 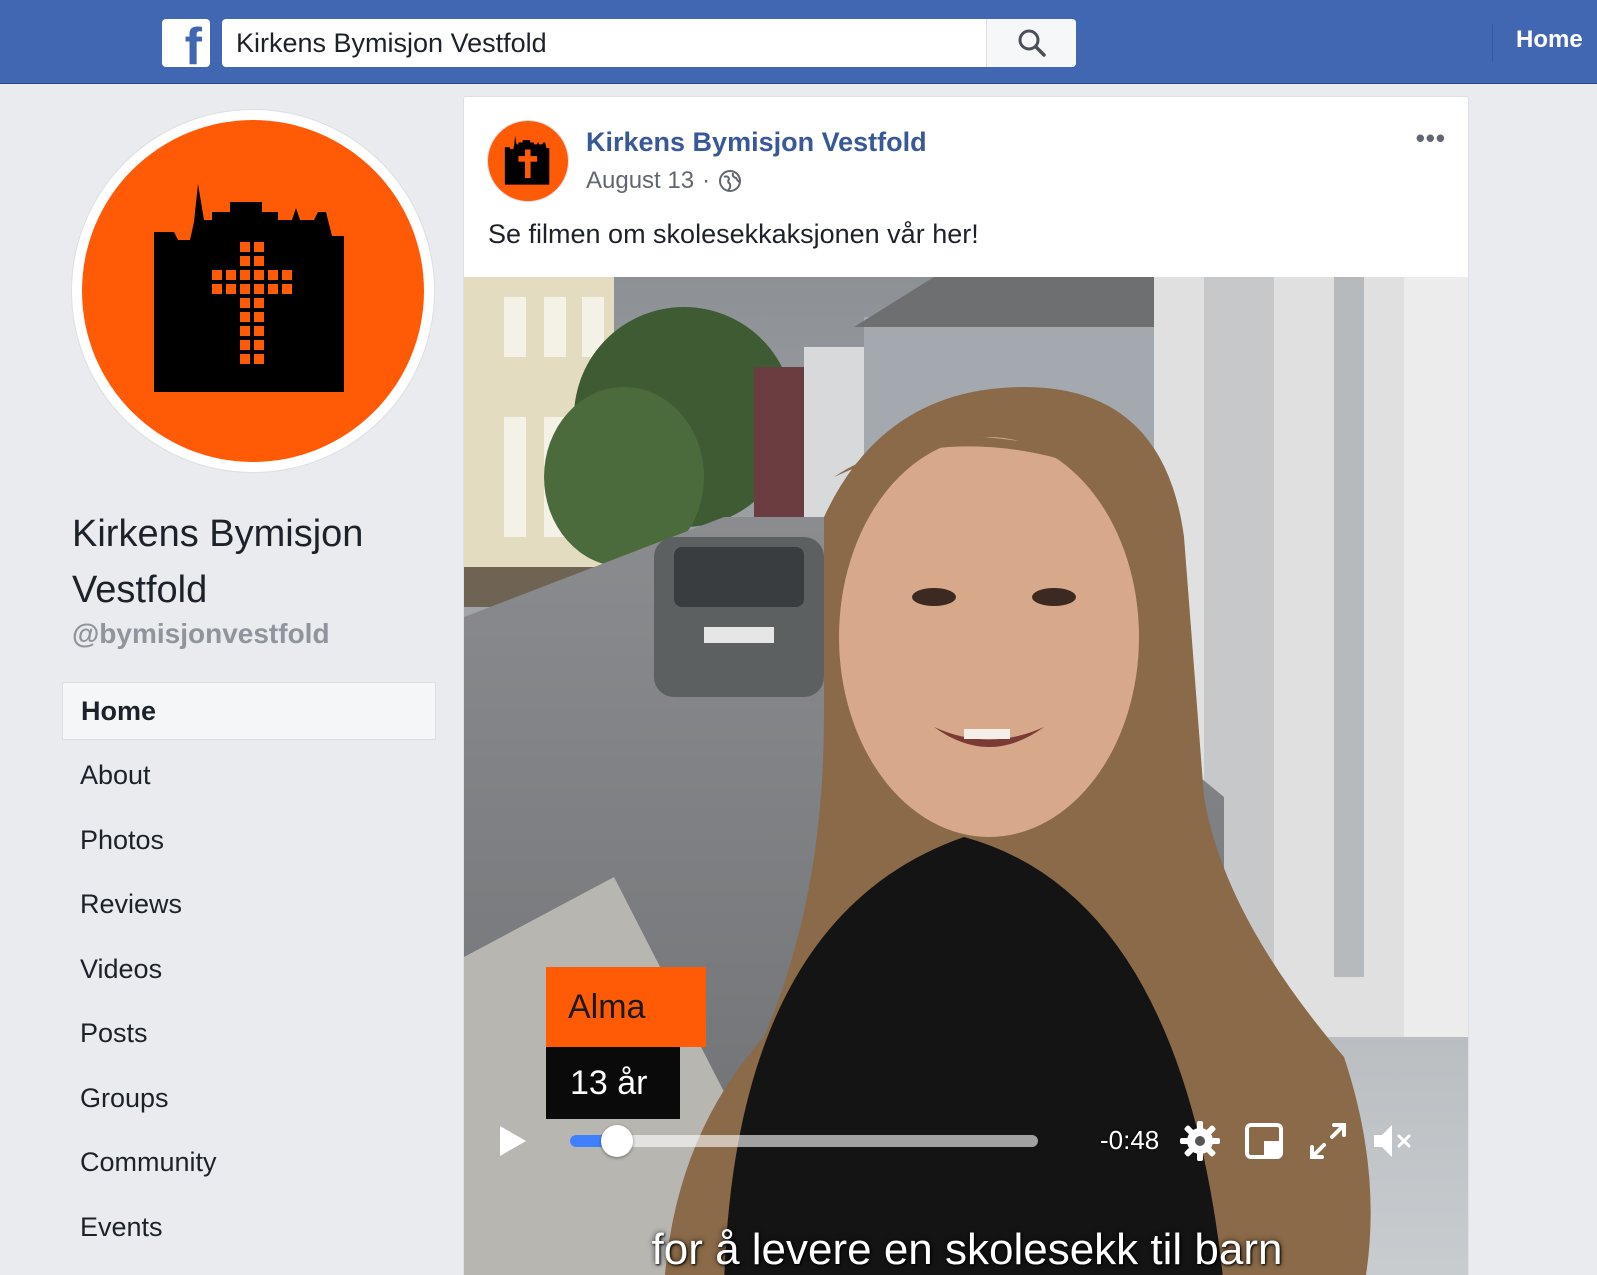 What do you see at coordinates (1264, 1141) in the screenshot?
I see `picture-in-picture-icon` at bounding box center [1264, 1141].